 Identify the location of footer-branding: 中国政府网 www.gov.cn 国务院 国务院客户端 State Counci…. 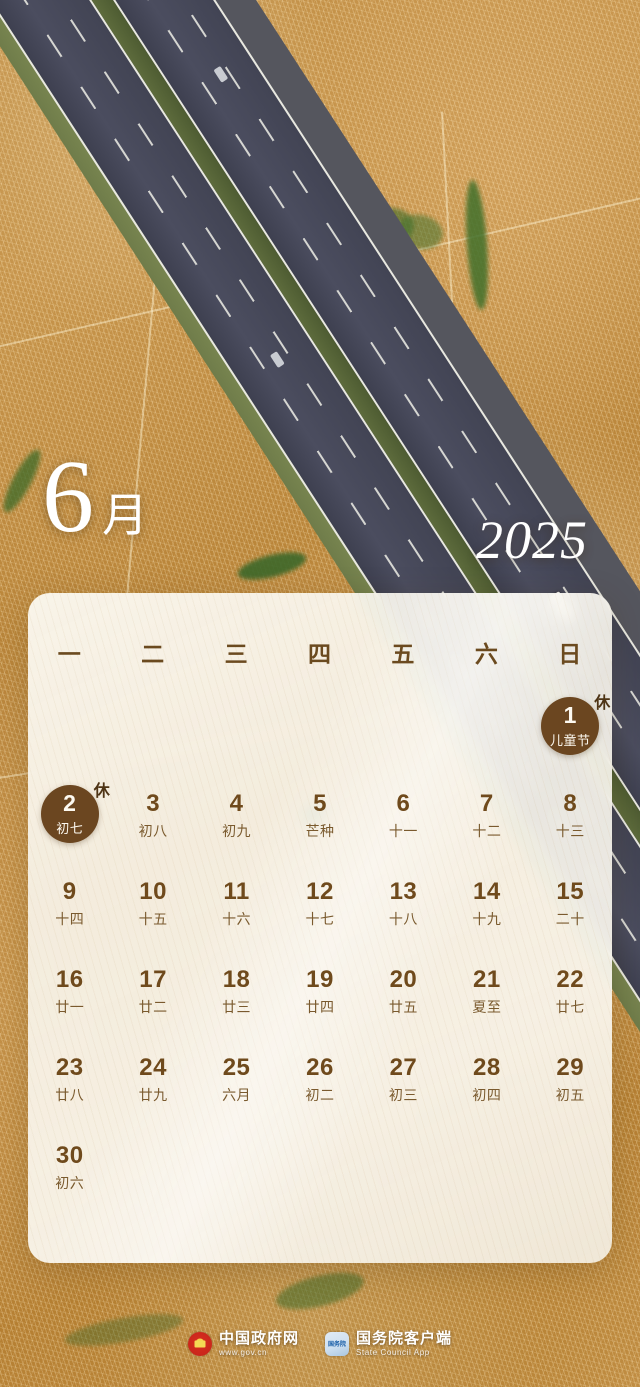
(320, 1344).